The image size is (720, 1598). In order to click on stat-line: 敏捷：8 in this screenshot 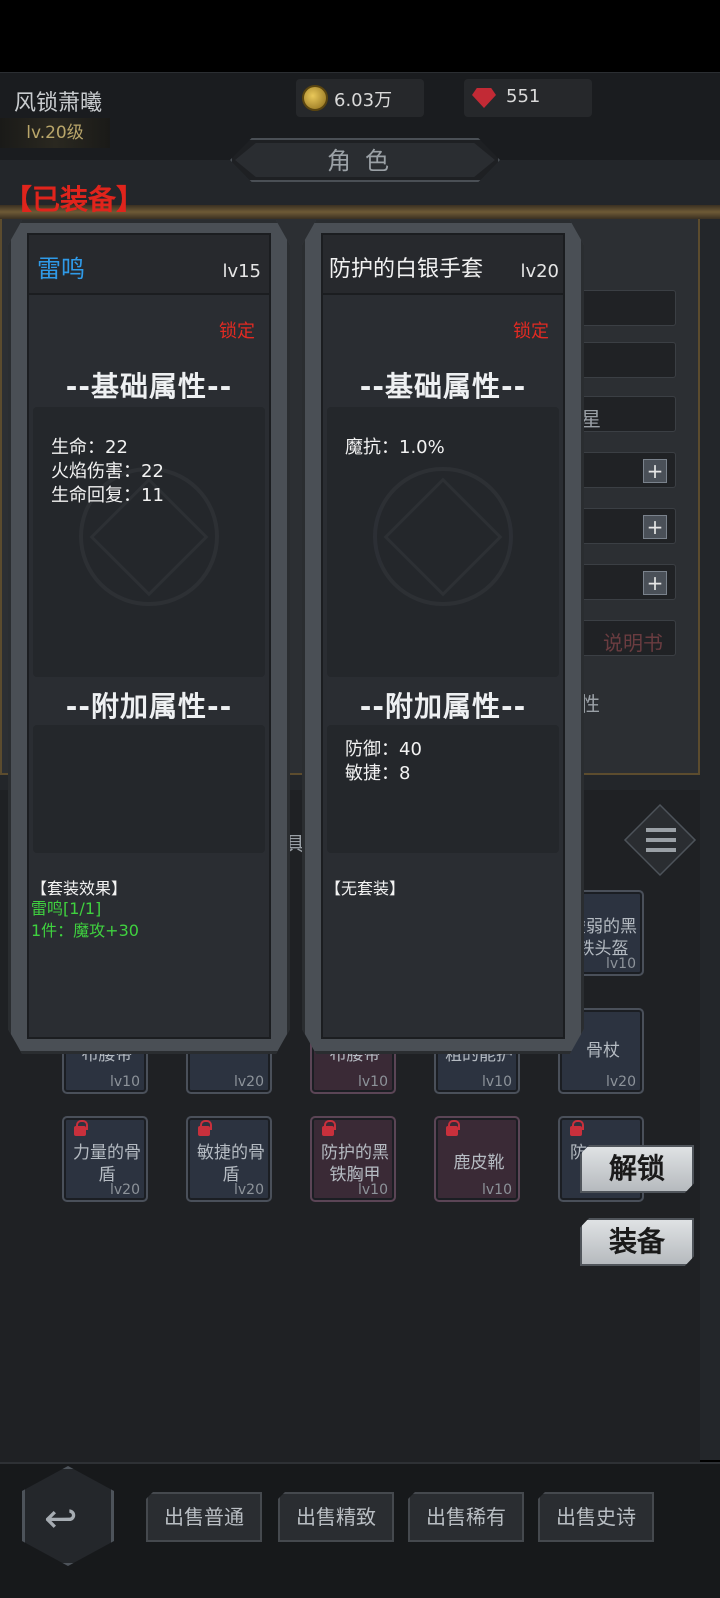, I will do `click(378, 773)`.